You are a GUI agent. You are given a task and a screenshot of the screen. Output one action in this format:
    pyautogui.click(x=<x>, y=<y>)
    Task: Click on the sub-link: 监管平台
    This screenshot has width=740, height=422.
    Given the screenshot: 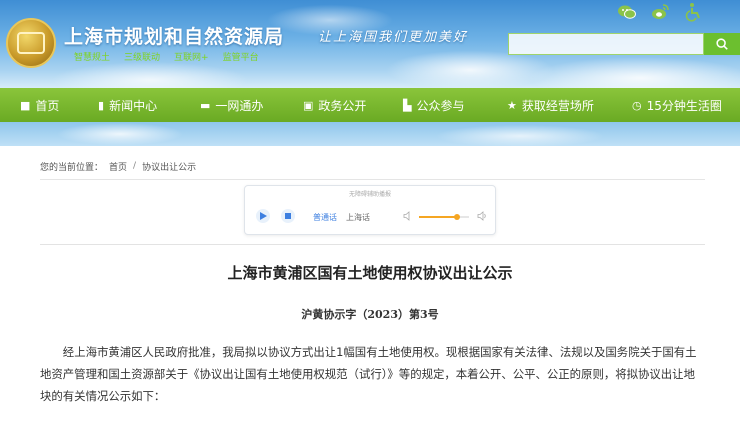 What is the action you would take?
    pyautogui.click(x=241, y=56)
    